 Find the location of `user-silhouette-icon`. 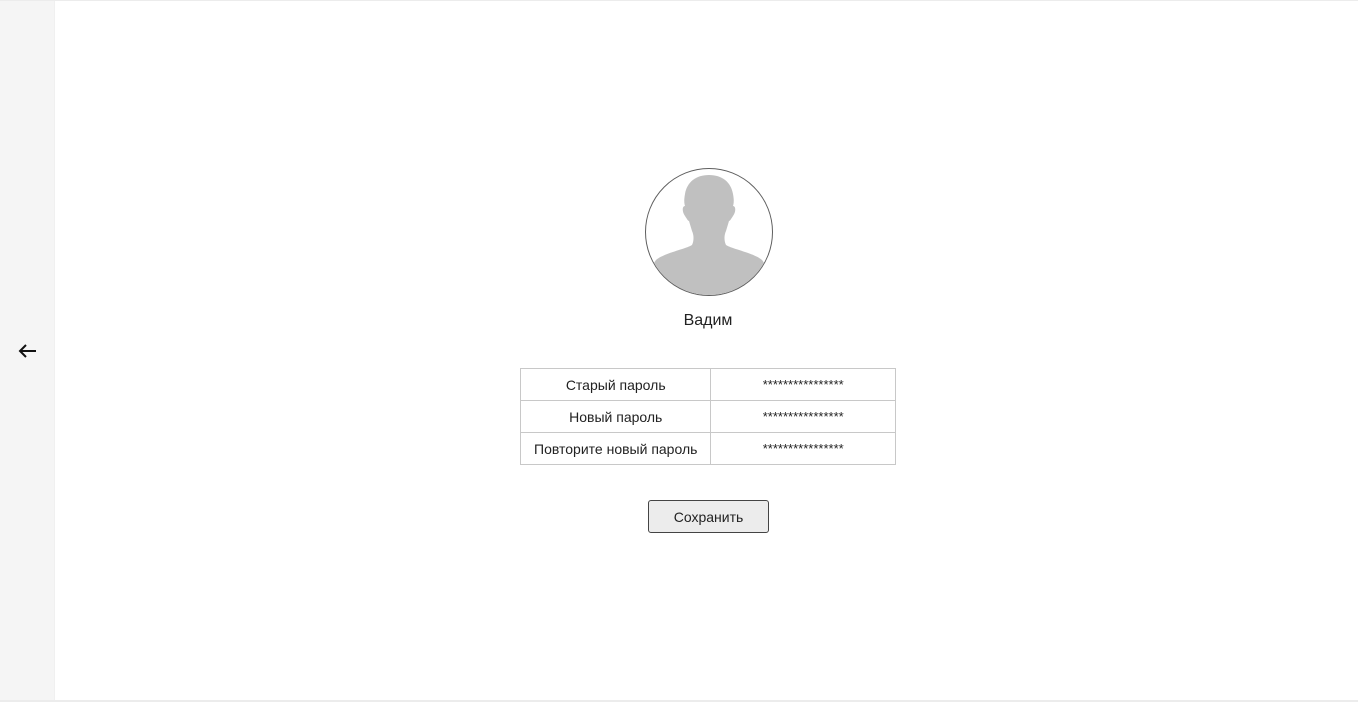

user-silhouette-icon is located at coordinates (709, 235).